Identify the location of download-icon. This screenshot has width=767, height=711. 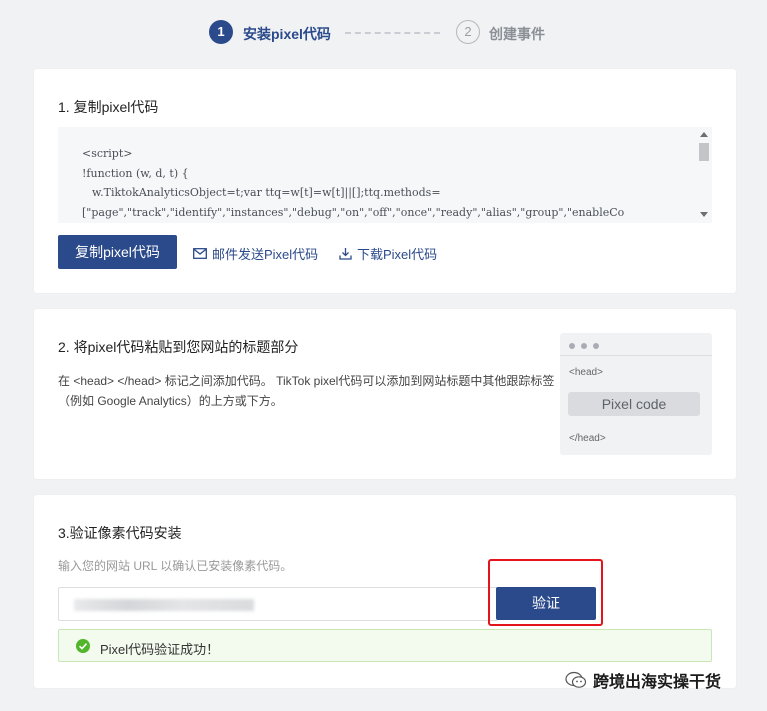
(345, 254).